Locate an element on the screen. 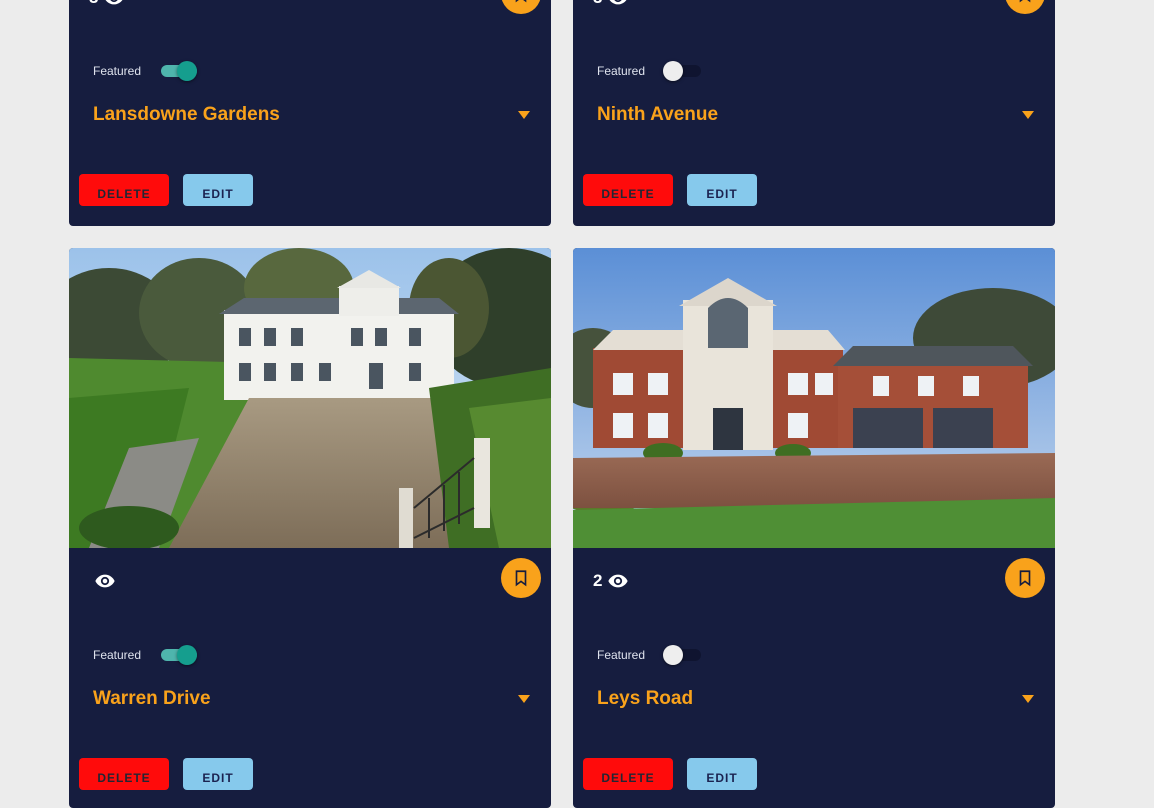  title-row: Lansdowne Gardens is located at coordinates (312, 115).